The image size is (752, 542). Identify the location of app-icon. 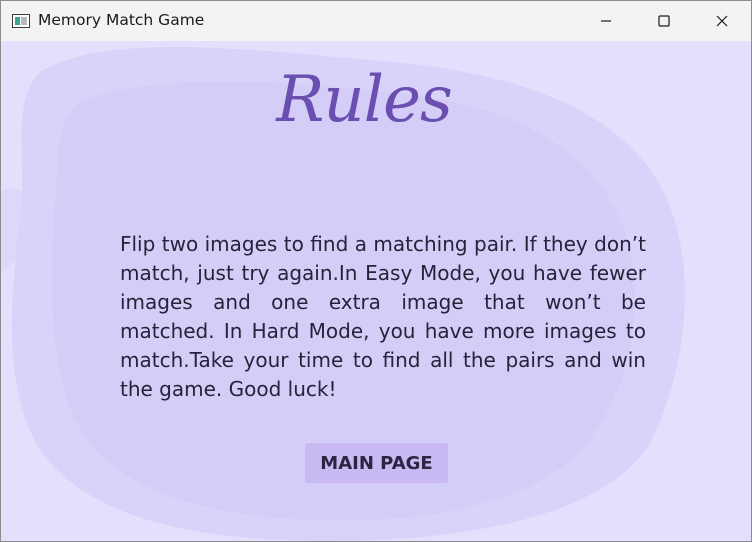
(21, 21).